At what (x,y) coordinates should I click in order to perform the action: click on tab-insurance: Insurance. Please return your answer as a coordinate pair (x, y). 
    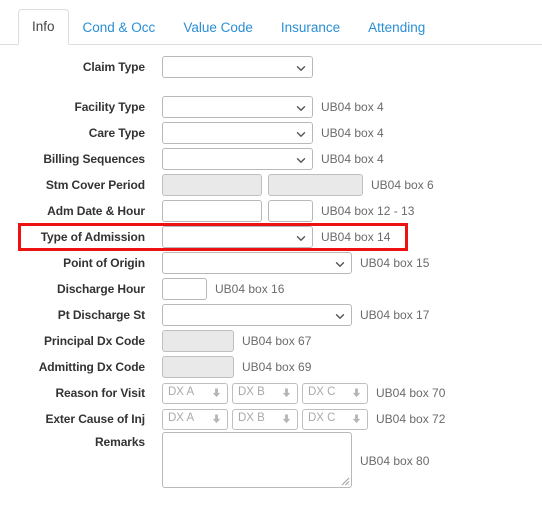
    Looking at the image, I should click on (310, 28).